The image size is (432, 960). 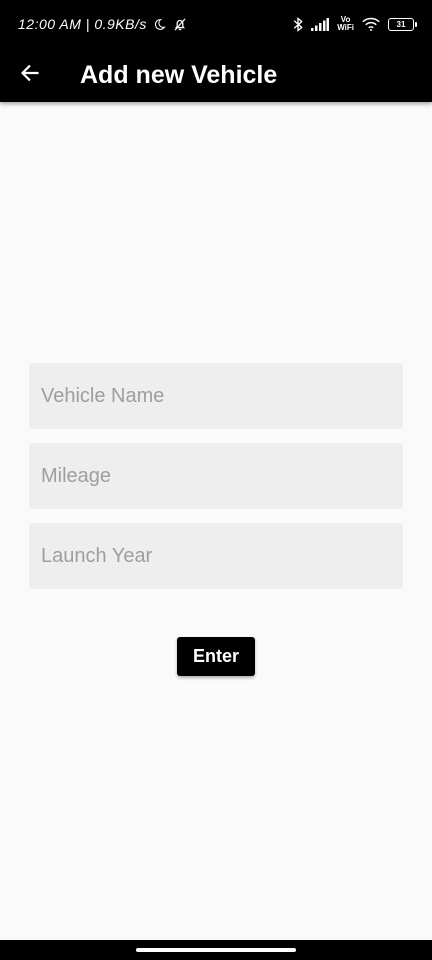 I want to click on launch-year-input, so click(x=216, y=556).